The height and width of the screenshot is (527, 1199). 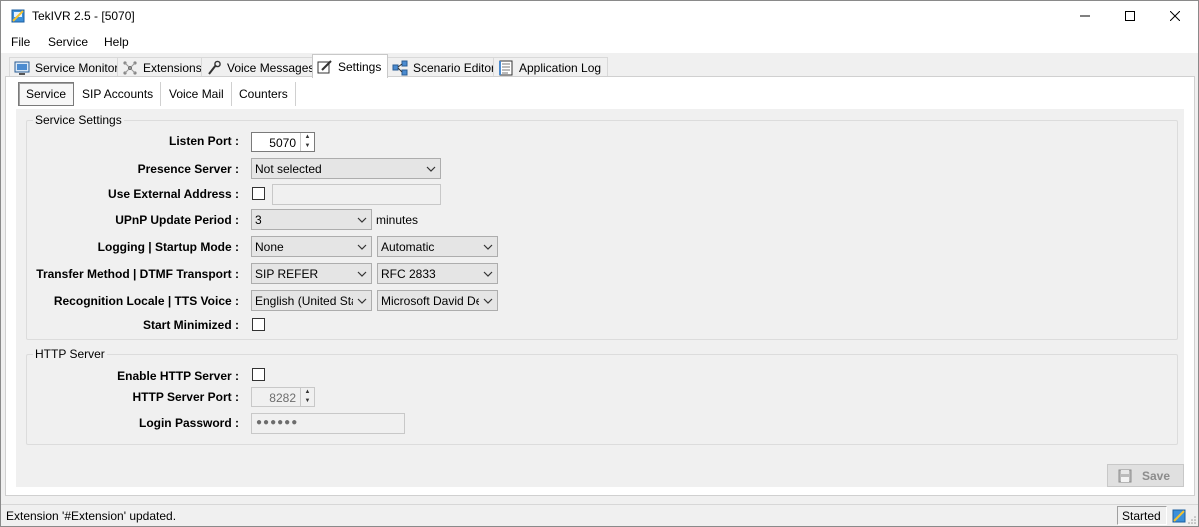 I want to click on start-minimized-checkbox, so click(x=258, y=324).